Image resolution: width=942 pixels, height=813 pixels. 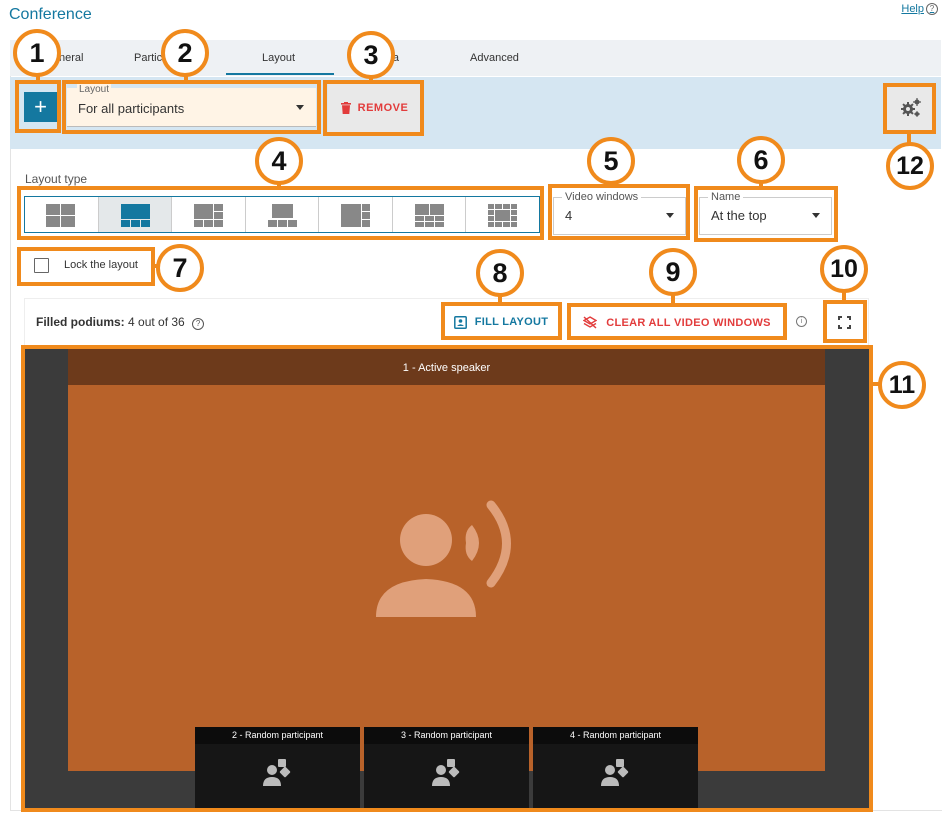 What do you see at coordinates (148, 58) in the screenshot?
I see `tab-participants: Partic` at bounding box center [148, 58].